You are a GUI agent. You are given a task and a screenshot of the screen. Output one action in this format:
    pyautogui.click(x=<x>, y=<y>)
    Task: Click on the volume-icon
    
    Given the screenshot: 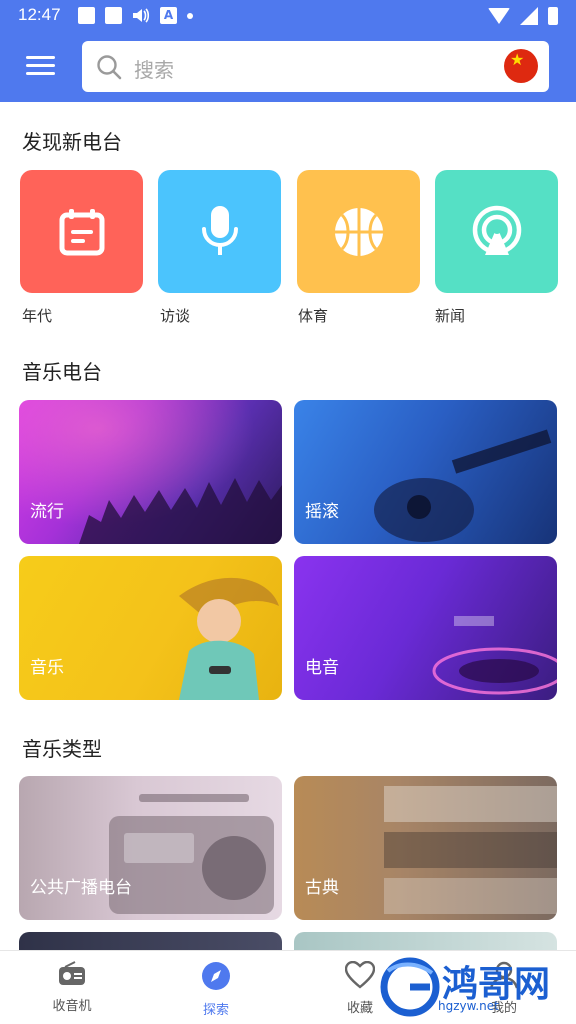 What is the action you would take?
    pyautogui.click(x=141, y=15)
    